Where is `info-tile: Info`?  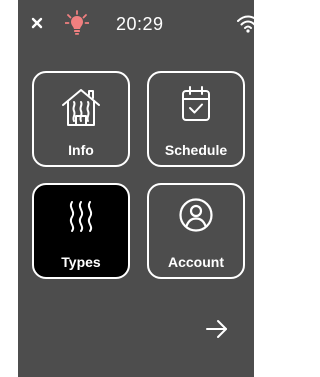
info-tile: Info is located at coordinates (81, 119).